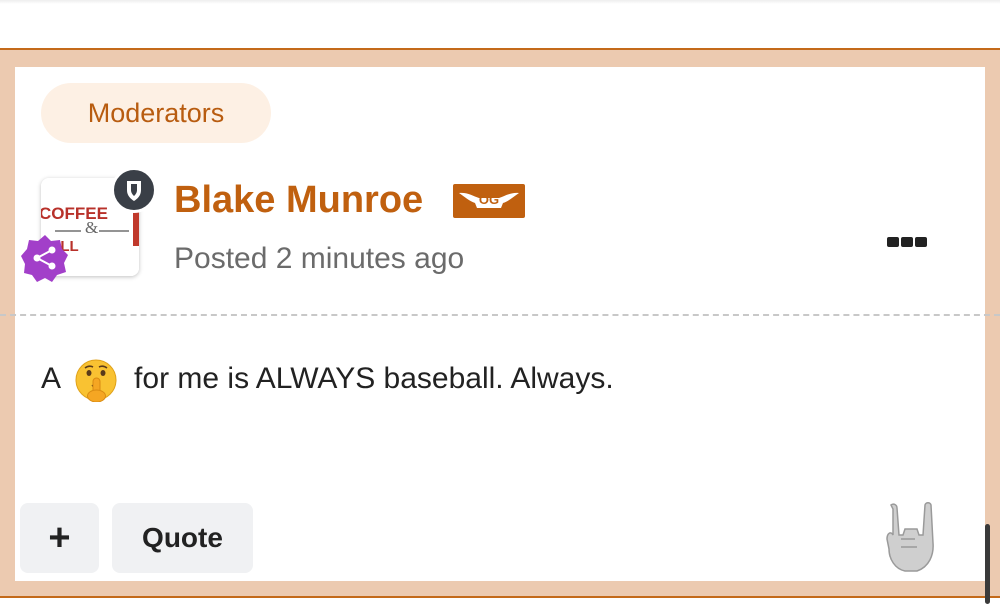  Describe the element at coordinates (911, 539) in the screenshot. I see `horns-hand-icon` at that location.